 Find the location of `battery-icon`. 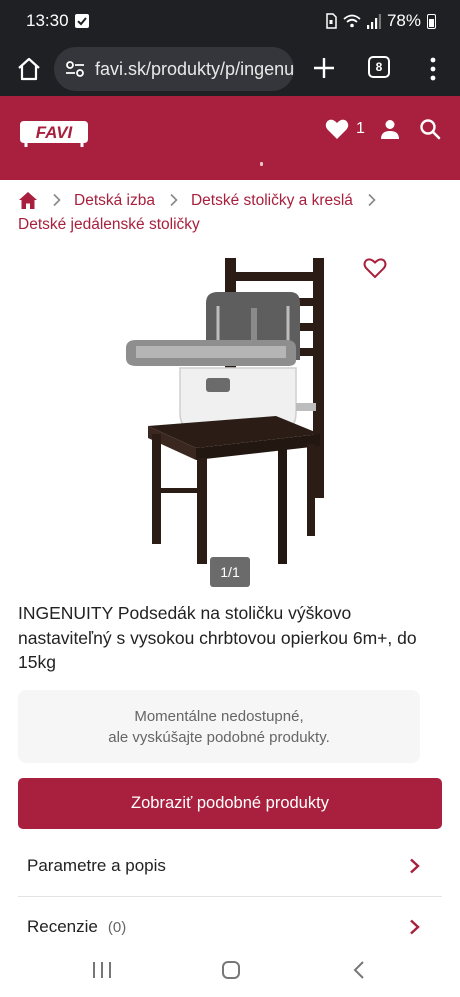

battery-icon is located at coordinates (431, 21).